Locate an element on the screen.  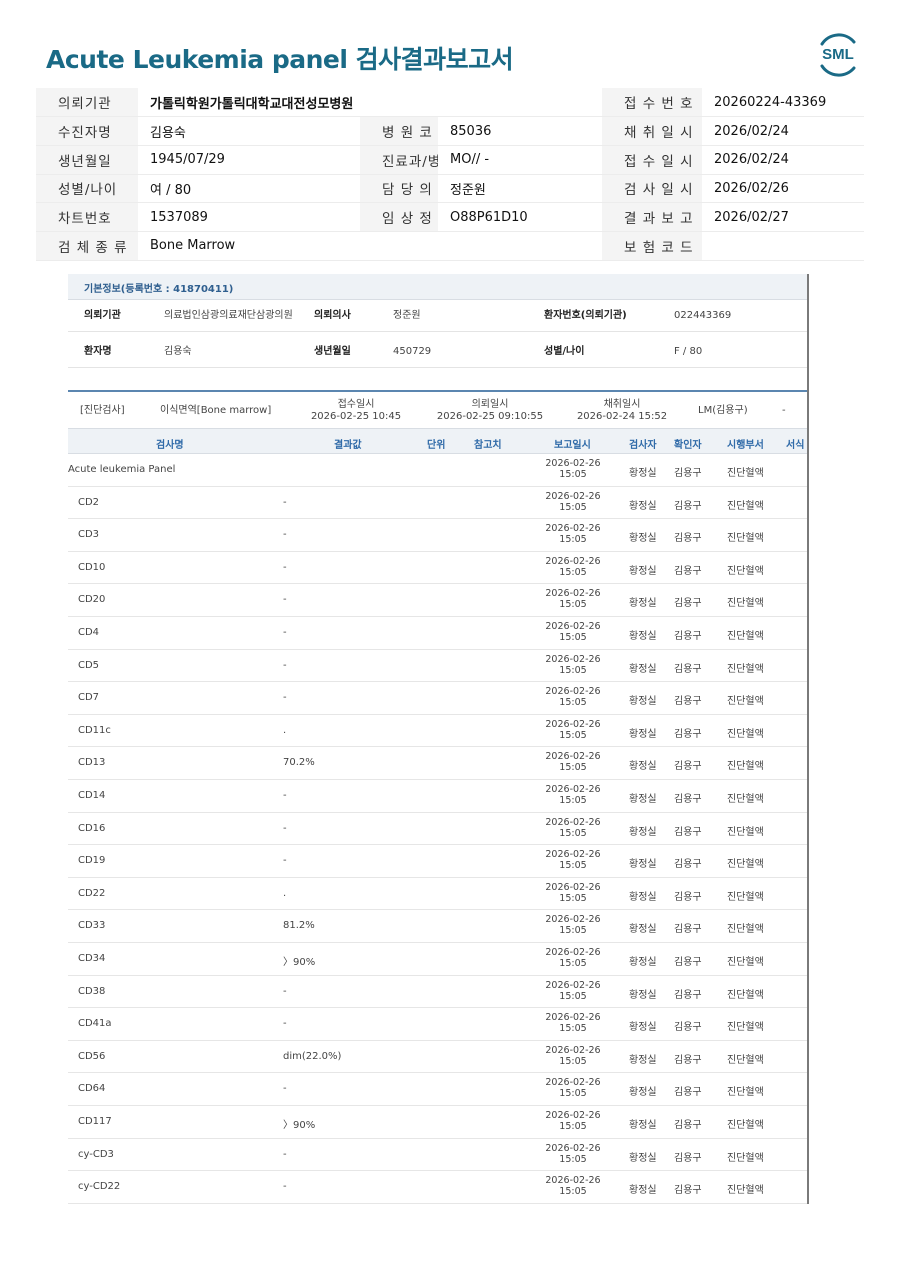
table-row: CD34 〉90% 황정실 김용구 진단혈액 2026-02-26 15:05 is located at coordinates (437, 959).